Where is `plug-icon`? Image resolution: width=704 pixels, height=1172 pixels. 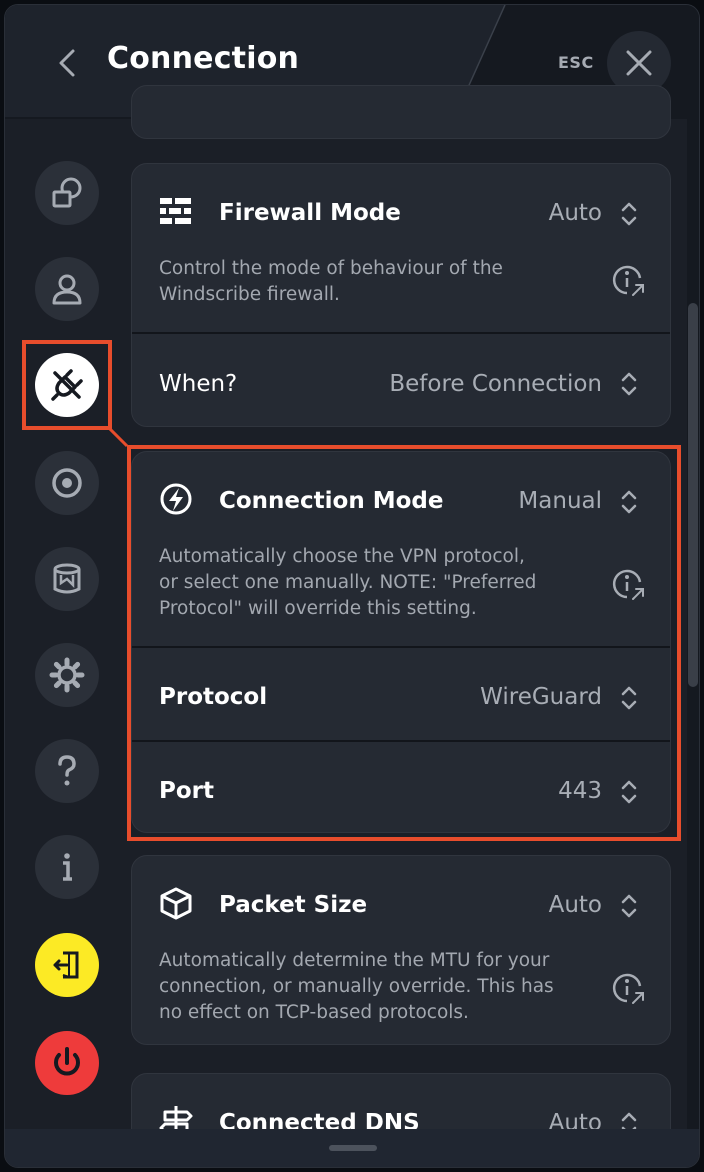
plug-icon is located at coordinates (67, 385).